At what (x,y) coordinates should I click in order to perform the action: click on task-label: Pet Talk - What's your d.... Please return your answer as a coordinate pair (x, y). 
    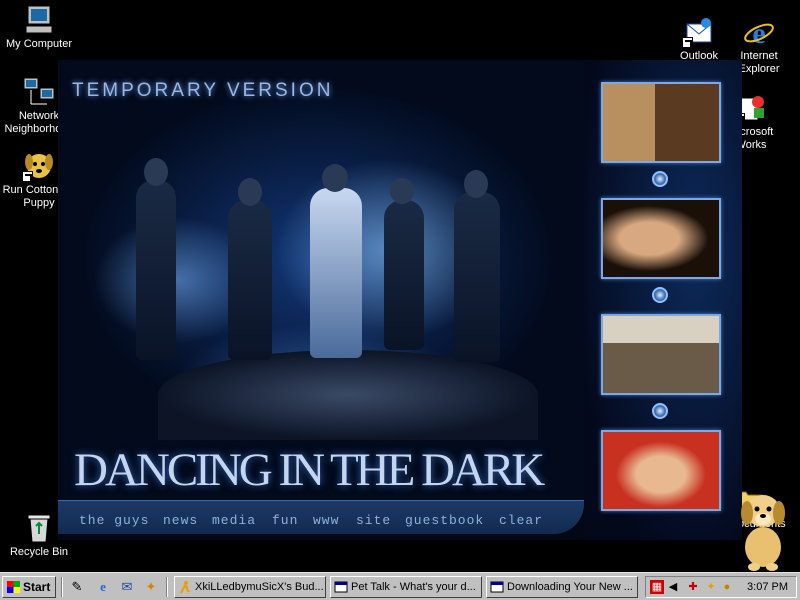
    Looking at the image, I should click on (413, 587).